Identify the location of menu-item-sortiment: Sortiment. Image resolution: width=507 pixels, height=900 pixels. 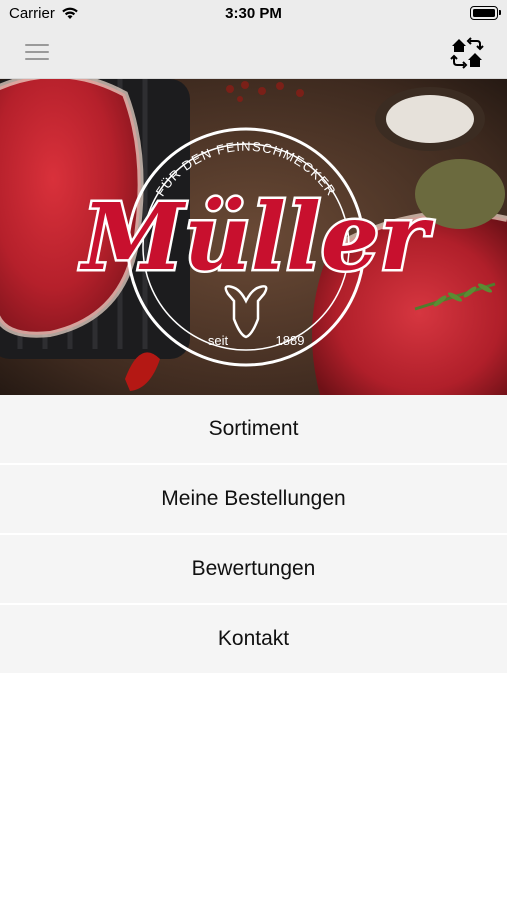
(253, 429).